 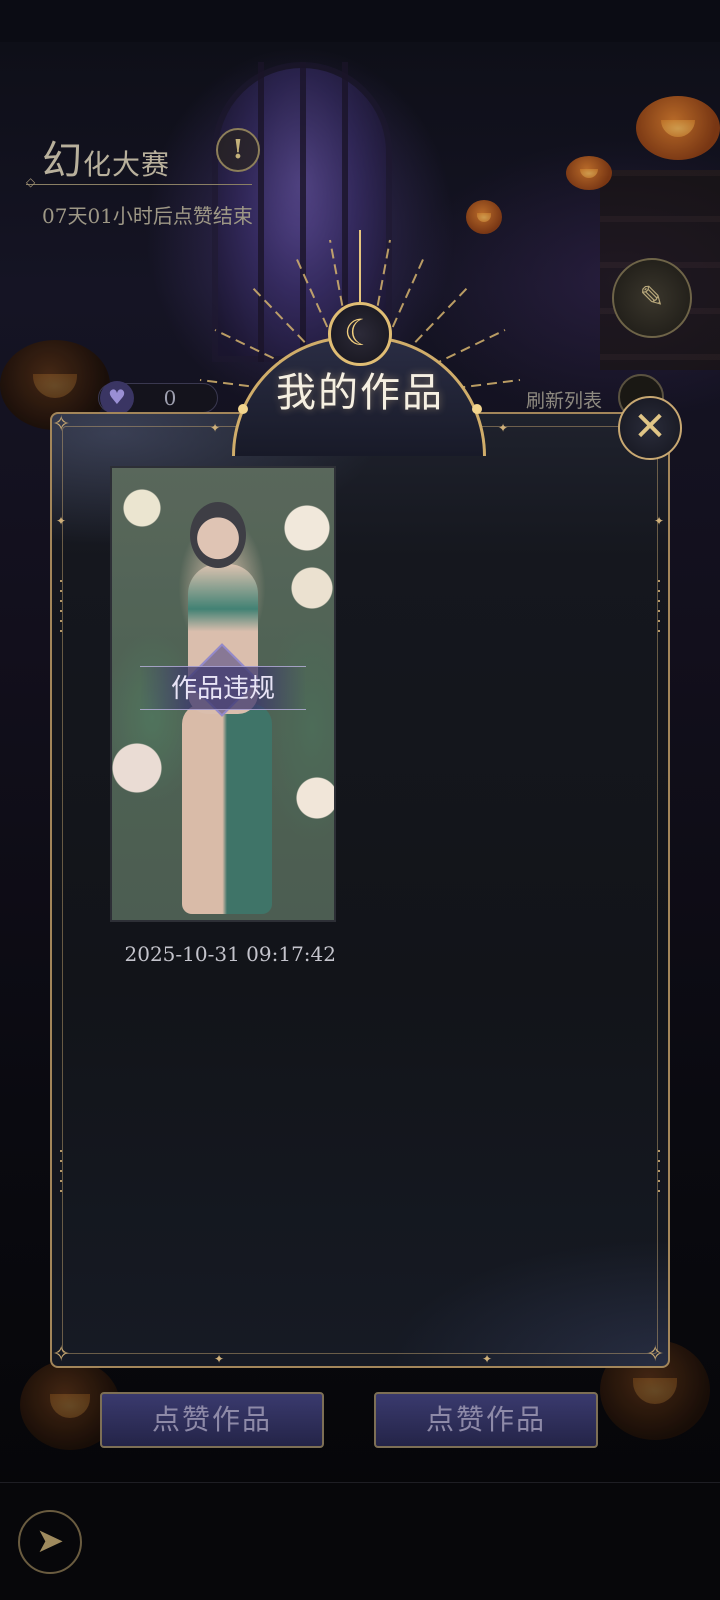 What do you see at coordinates (360, 1541) in the screenshot?
I see `bottom-panel` at bounding box center [360, 1541].